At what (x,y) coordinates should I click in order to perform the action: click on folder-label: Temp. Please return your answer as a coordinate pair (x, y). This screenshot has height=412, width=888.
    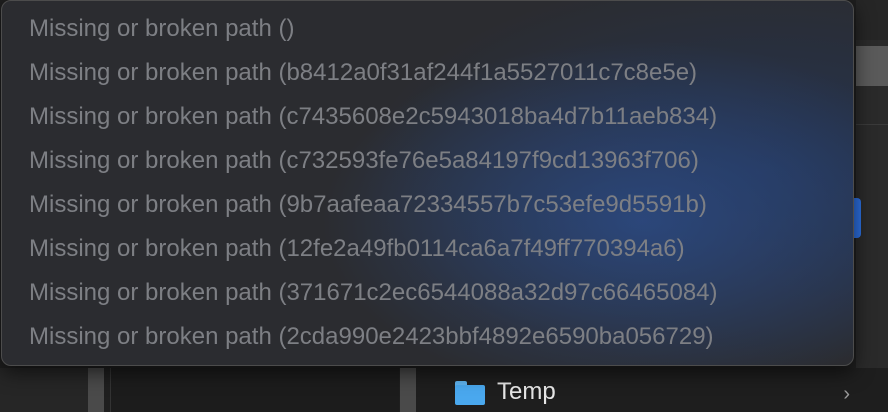
    Looking at the image, I should click on (526, 391).